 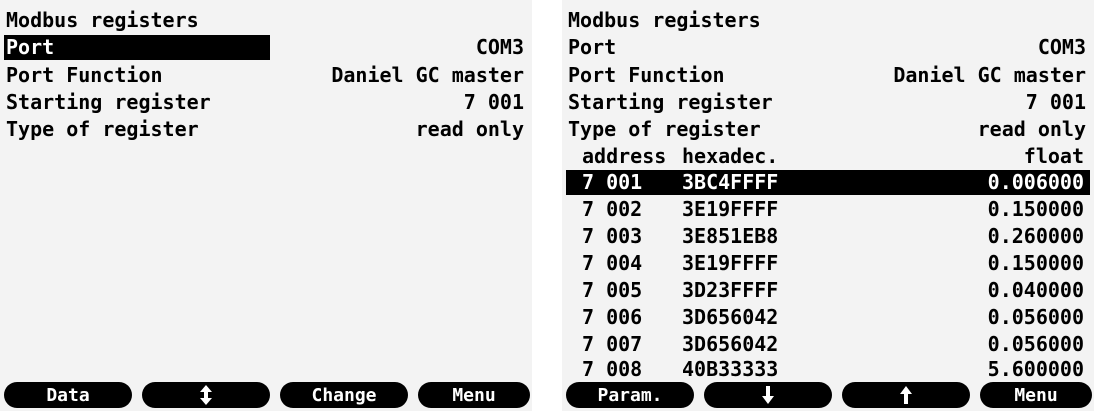 I want to click on table-row: 7 001 3BC4FFFF 0.006000, so click(x=828, y=182).